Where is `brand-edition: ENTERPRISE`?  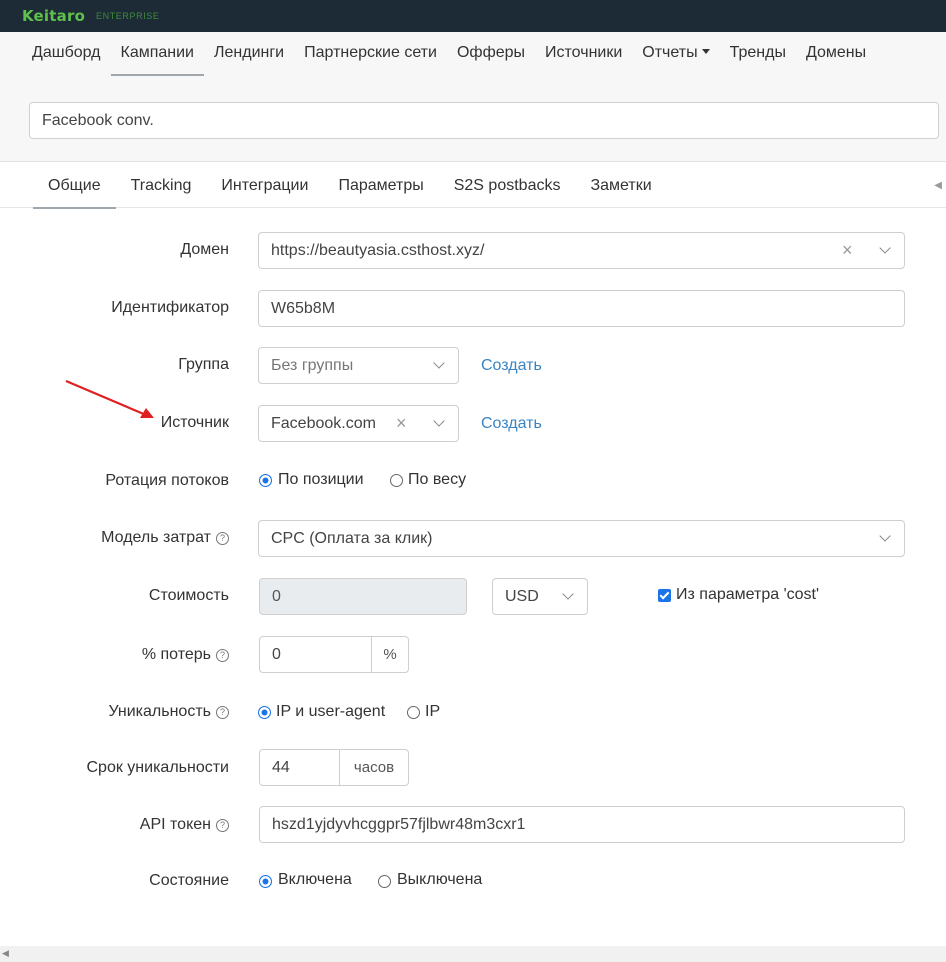
brand-edition: ENTERPRISE is located at coordinates (128, 16).